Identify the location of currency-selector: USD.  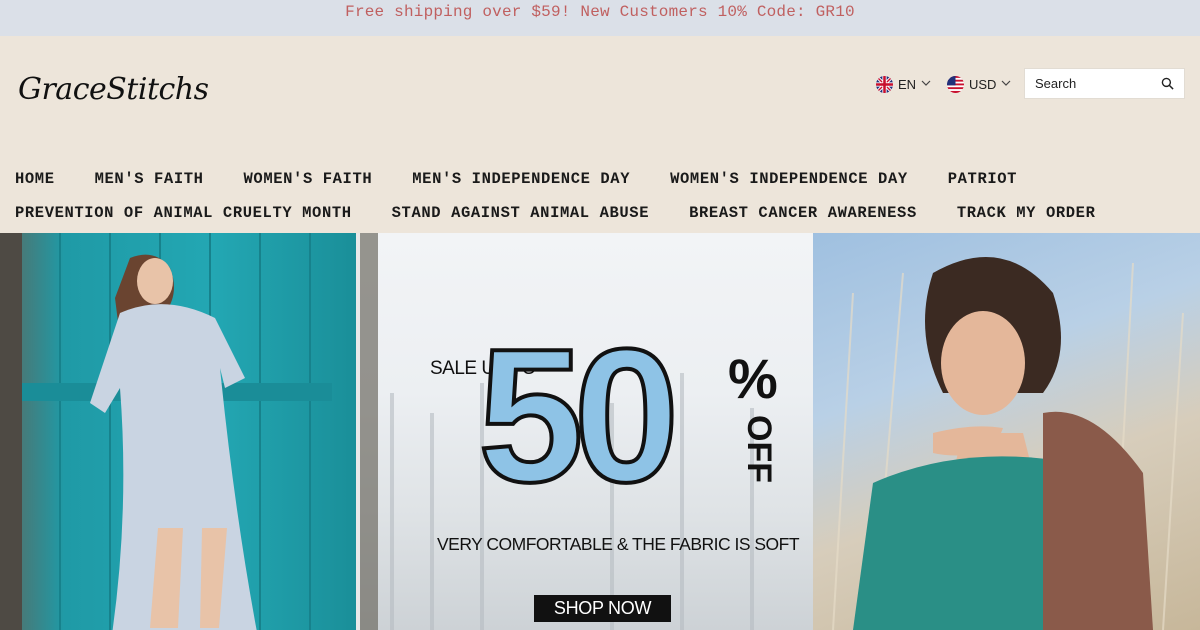
(979, 84).